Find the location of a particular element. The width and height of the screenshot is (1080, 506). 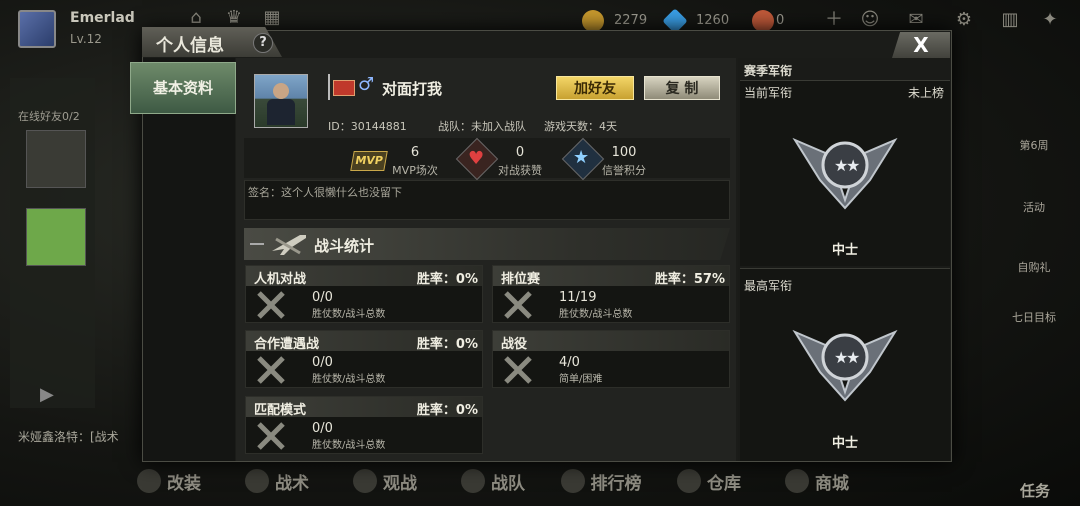

mode-name: 人机对战 is located at coordinates (280, 279).